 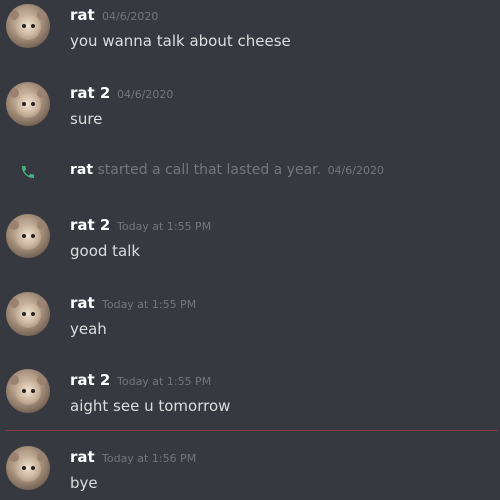 What do you see at coordinates (84, 483) in the screenshot?
I see `message-text: bye` at bounding box center [84, 483].